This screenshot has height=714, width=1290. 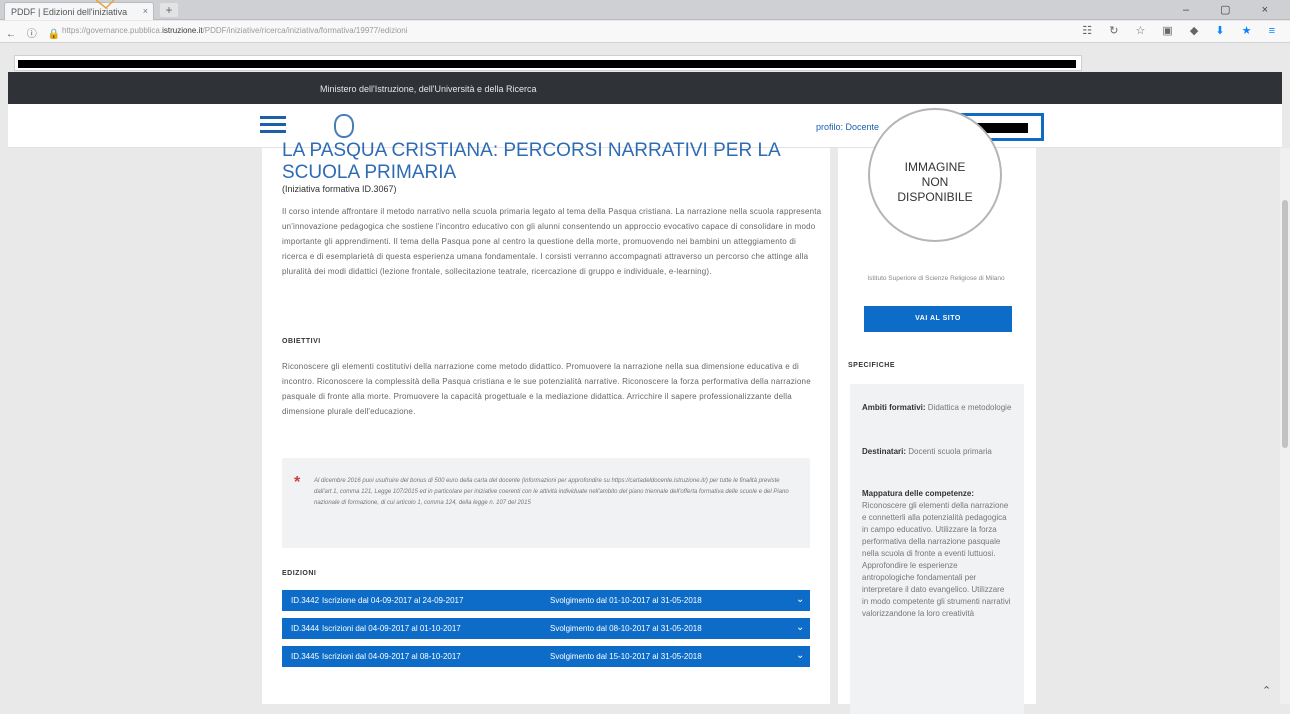 I want to click on specs-heading: SPECIFICHE, so click(x=872, y=365).